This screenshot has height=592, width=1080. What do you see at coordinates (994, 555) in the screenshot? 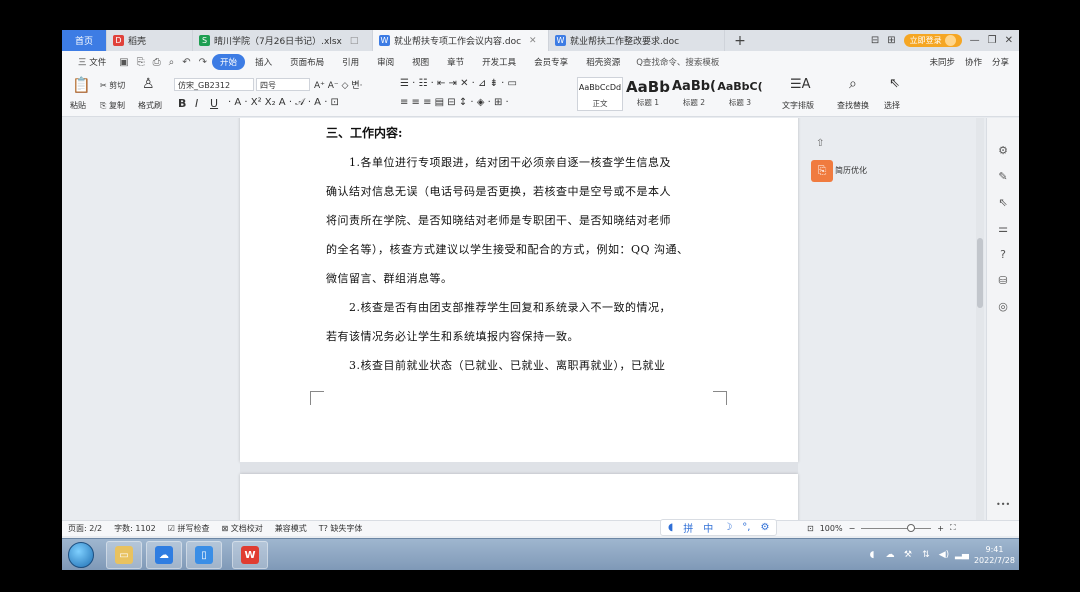
I see `clock: 9:41 2022/7/28` at bounding box center [994, 555].